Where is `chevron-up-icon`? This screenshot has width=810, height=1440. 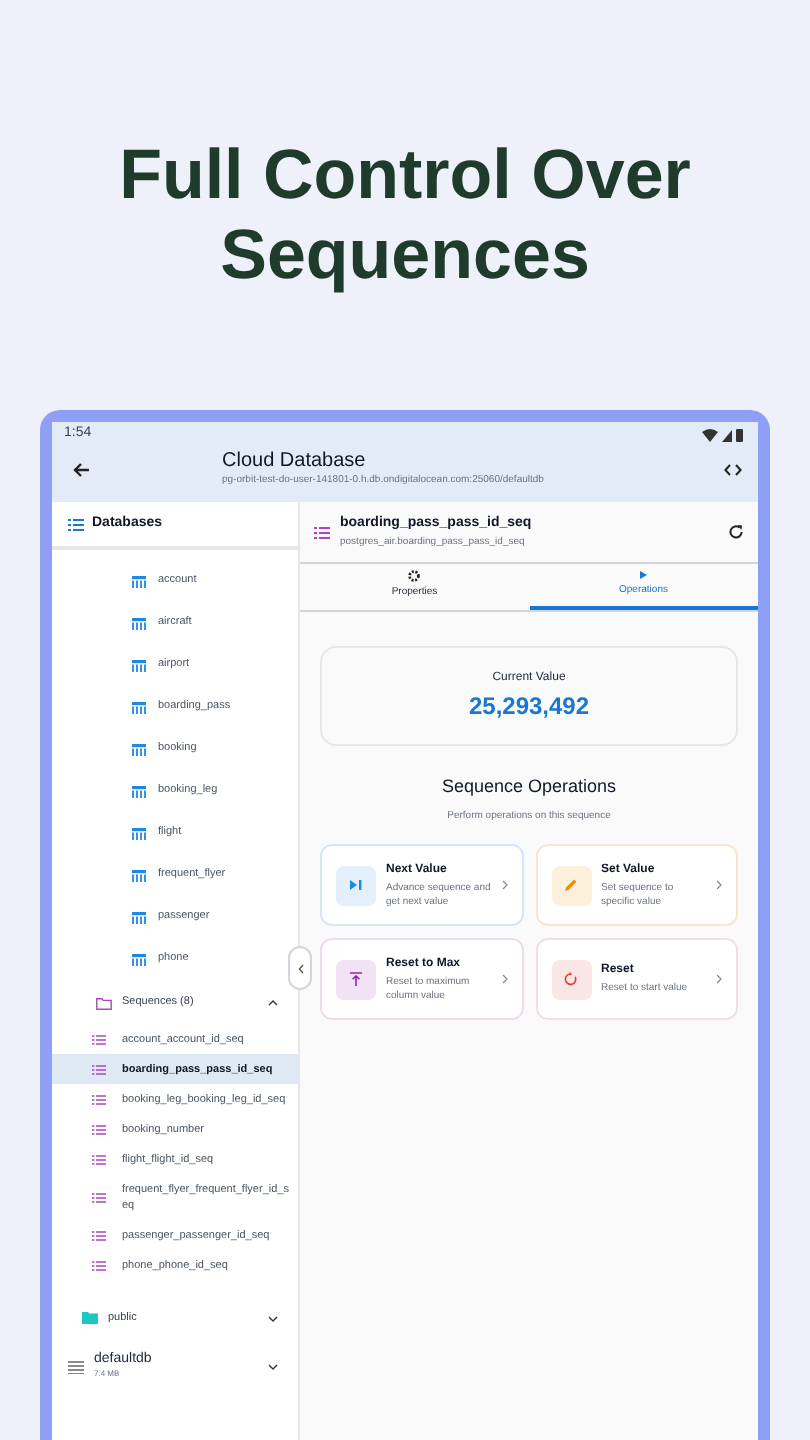
chevron-up-icon is located at coordinates (273, 1003).